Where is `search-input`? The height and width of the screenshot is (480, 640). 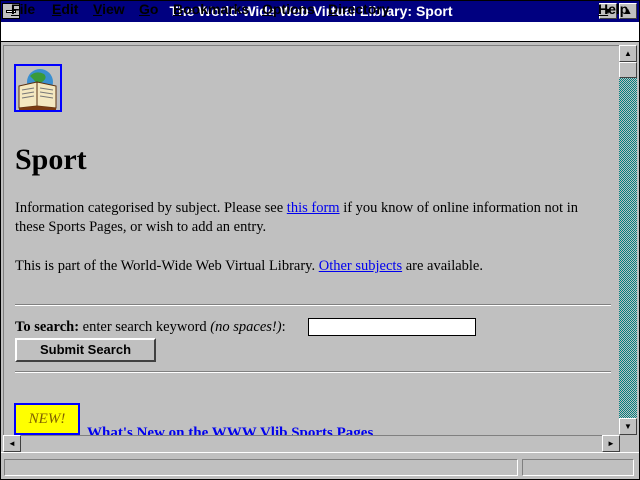
search-input is located at coordinates (392, 327).